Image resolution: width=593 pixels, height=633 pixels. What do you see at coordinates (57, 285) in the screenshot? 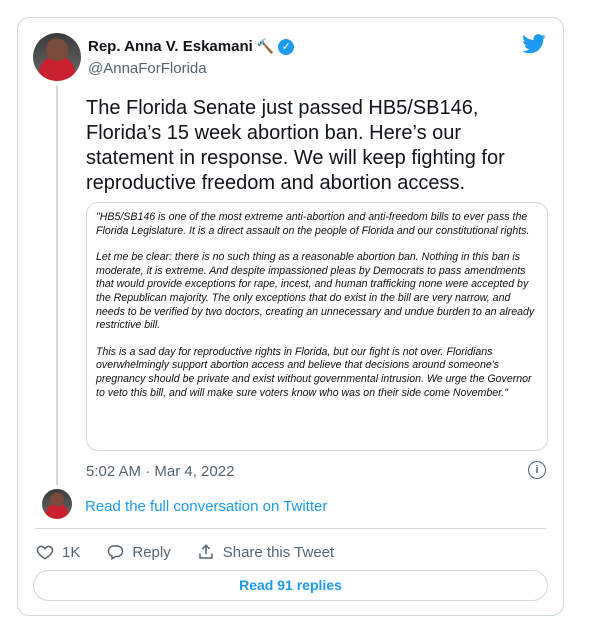
I see `thread-line` at bounding box center [57, 285].